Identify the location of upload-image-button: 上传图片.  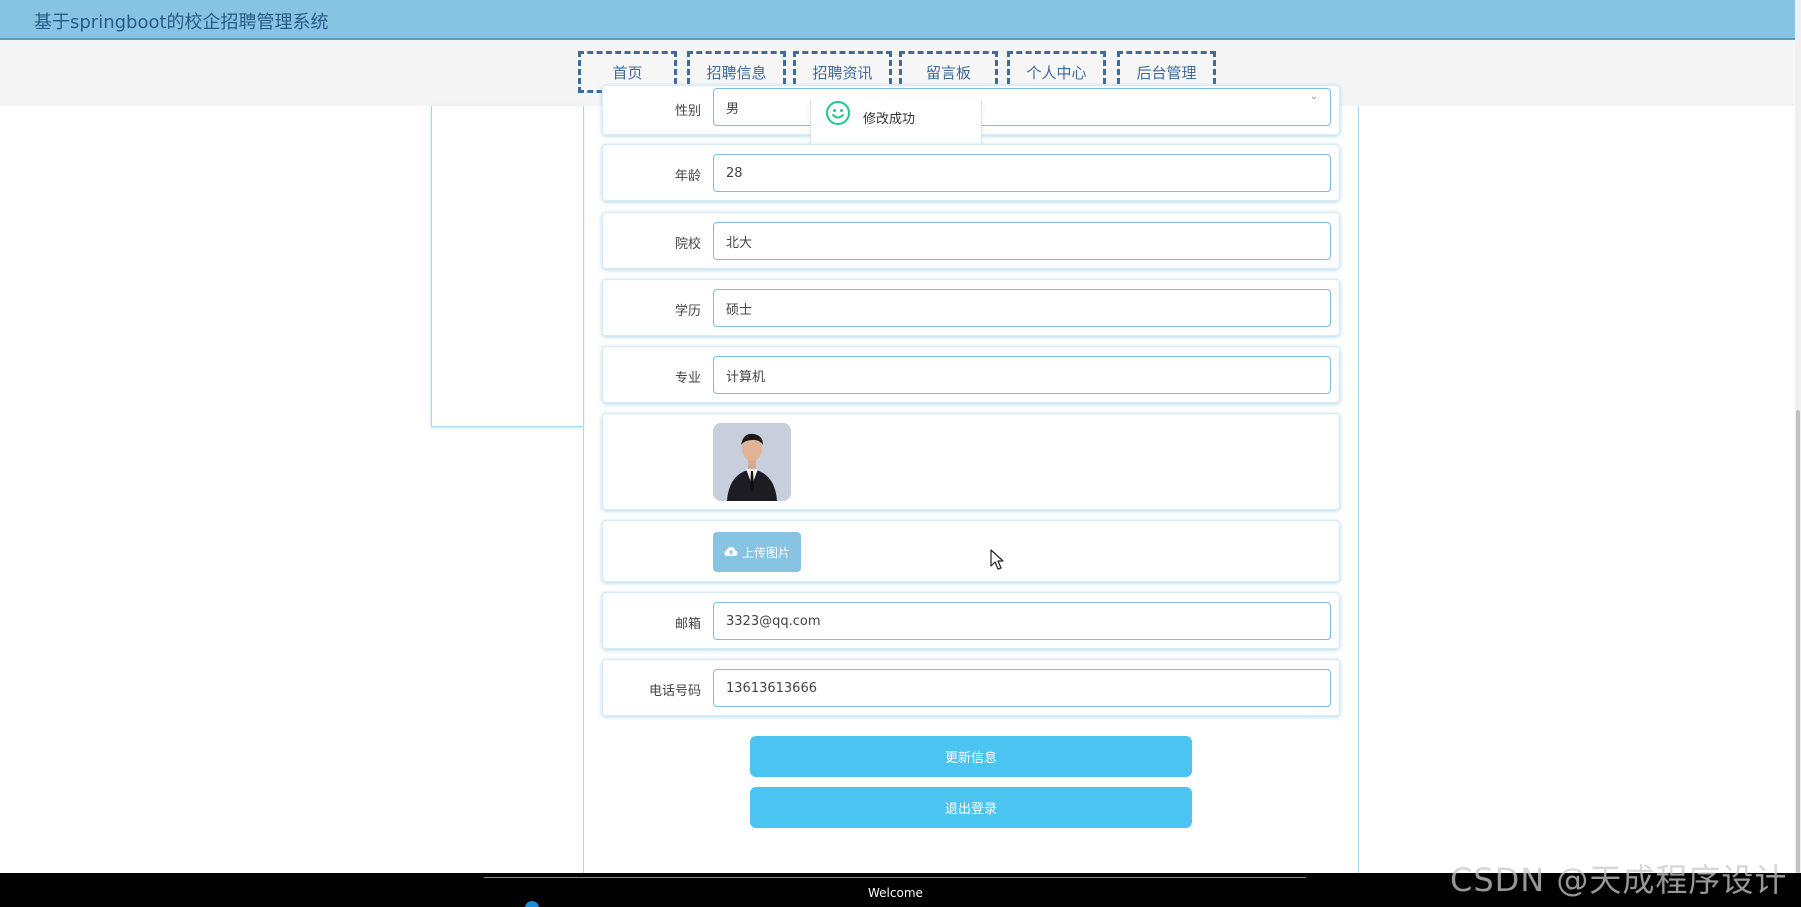
(757, 552).